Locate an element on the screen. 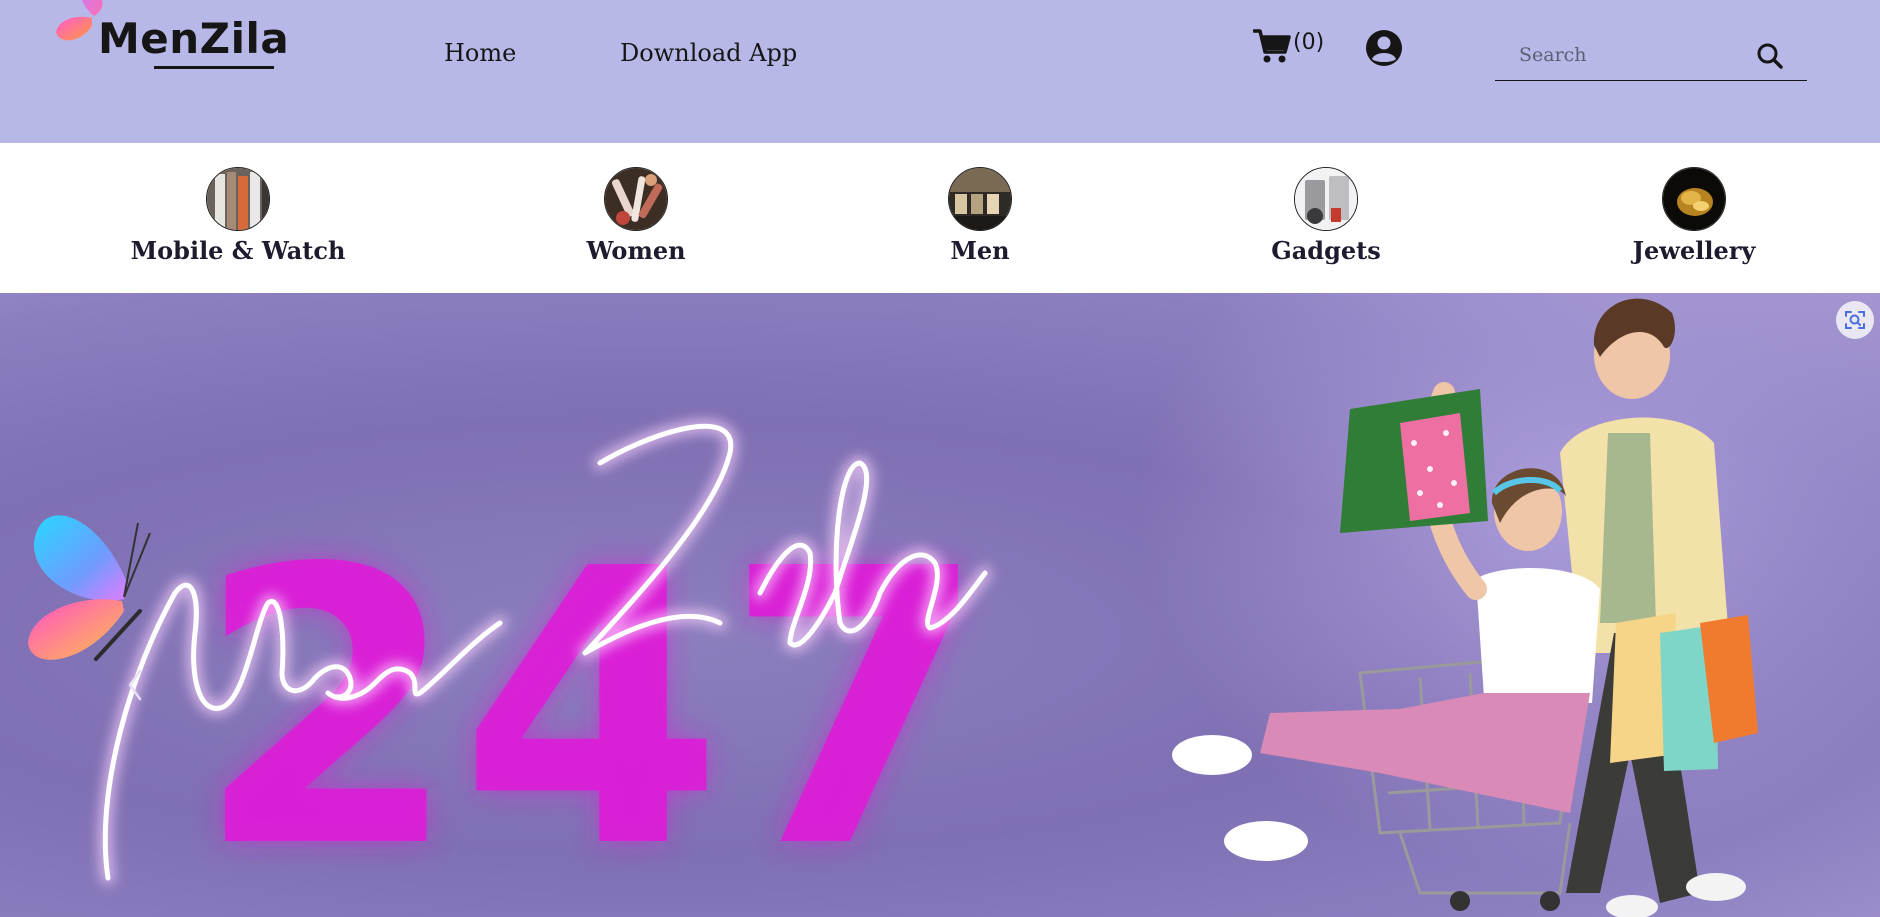 This screenshot has height=917, width=1880. logo-underline is located at coordinates (214, 67).